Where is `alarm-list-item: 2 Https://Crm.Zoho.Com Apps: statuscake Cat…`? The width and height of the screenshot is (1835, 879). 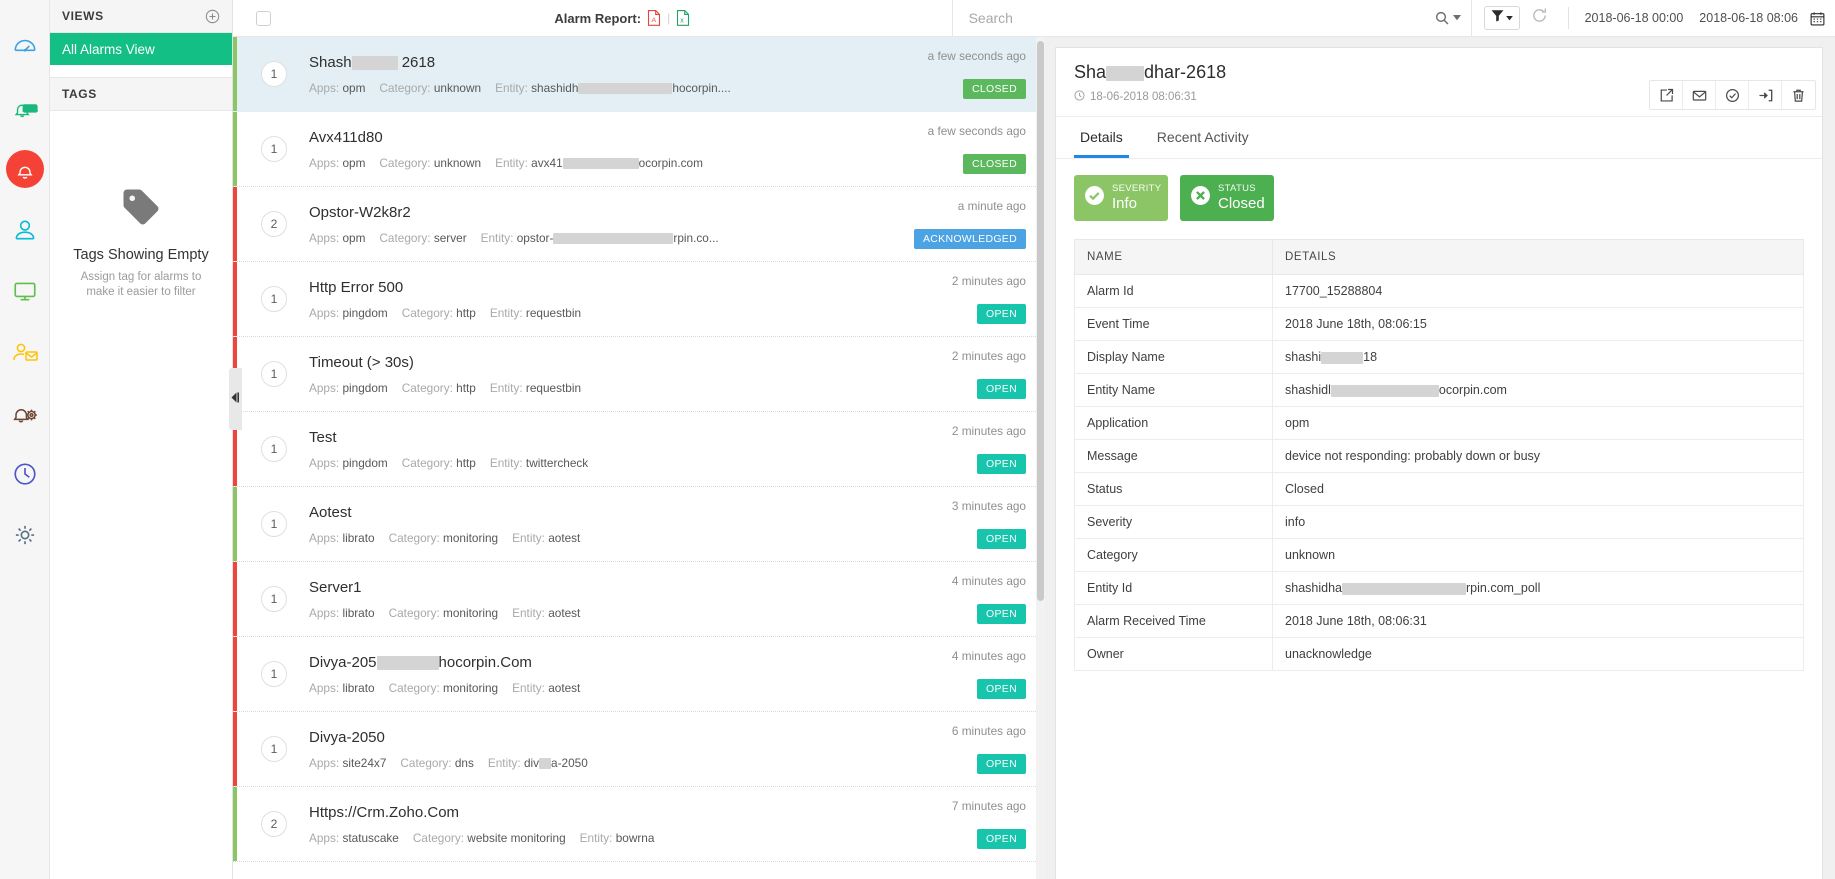 alarm-list-item: 2 Https://Crm.Zoho.Com Apps: statuscake Cat… is located at coordinates (634, 824).